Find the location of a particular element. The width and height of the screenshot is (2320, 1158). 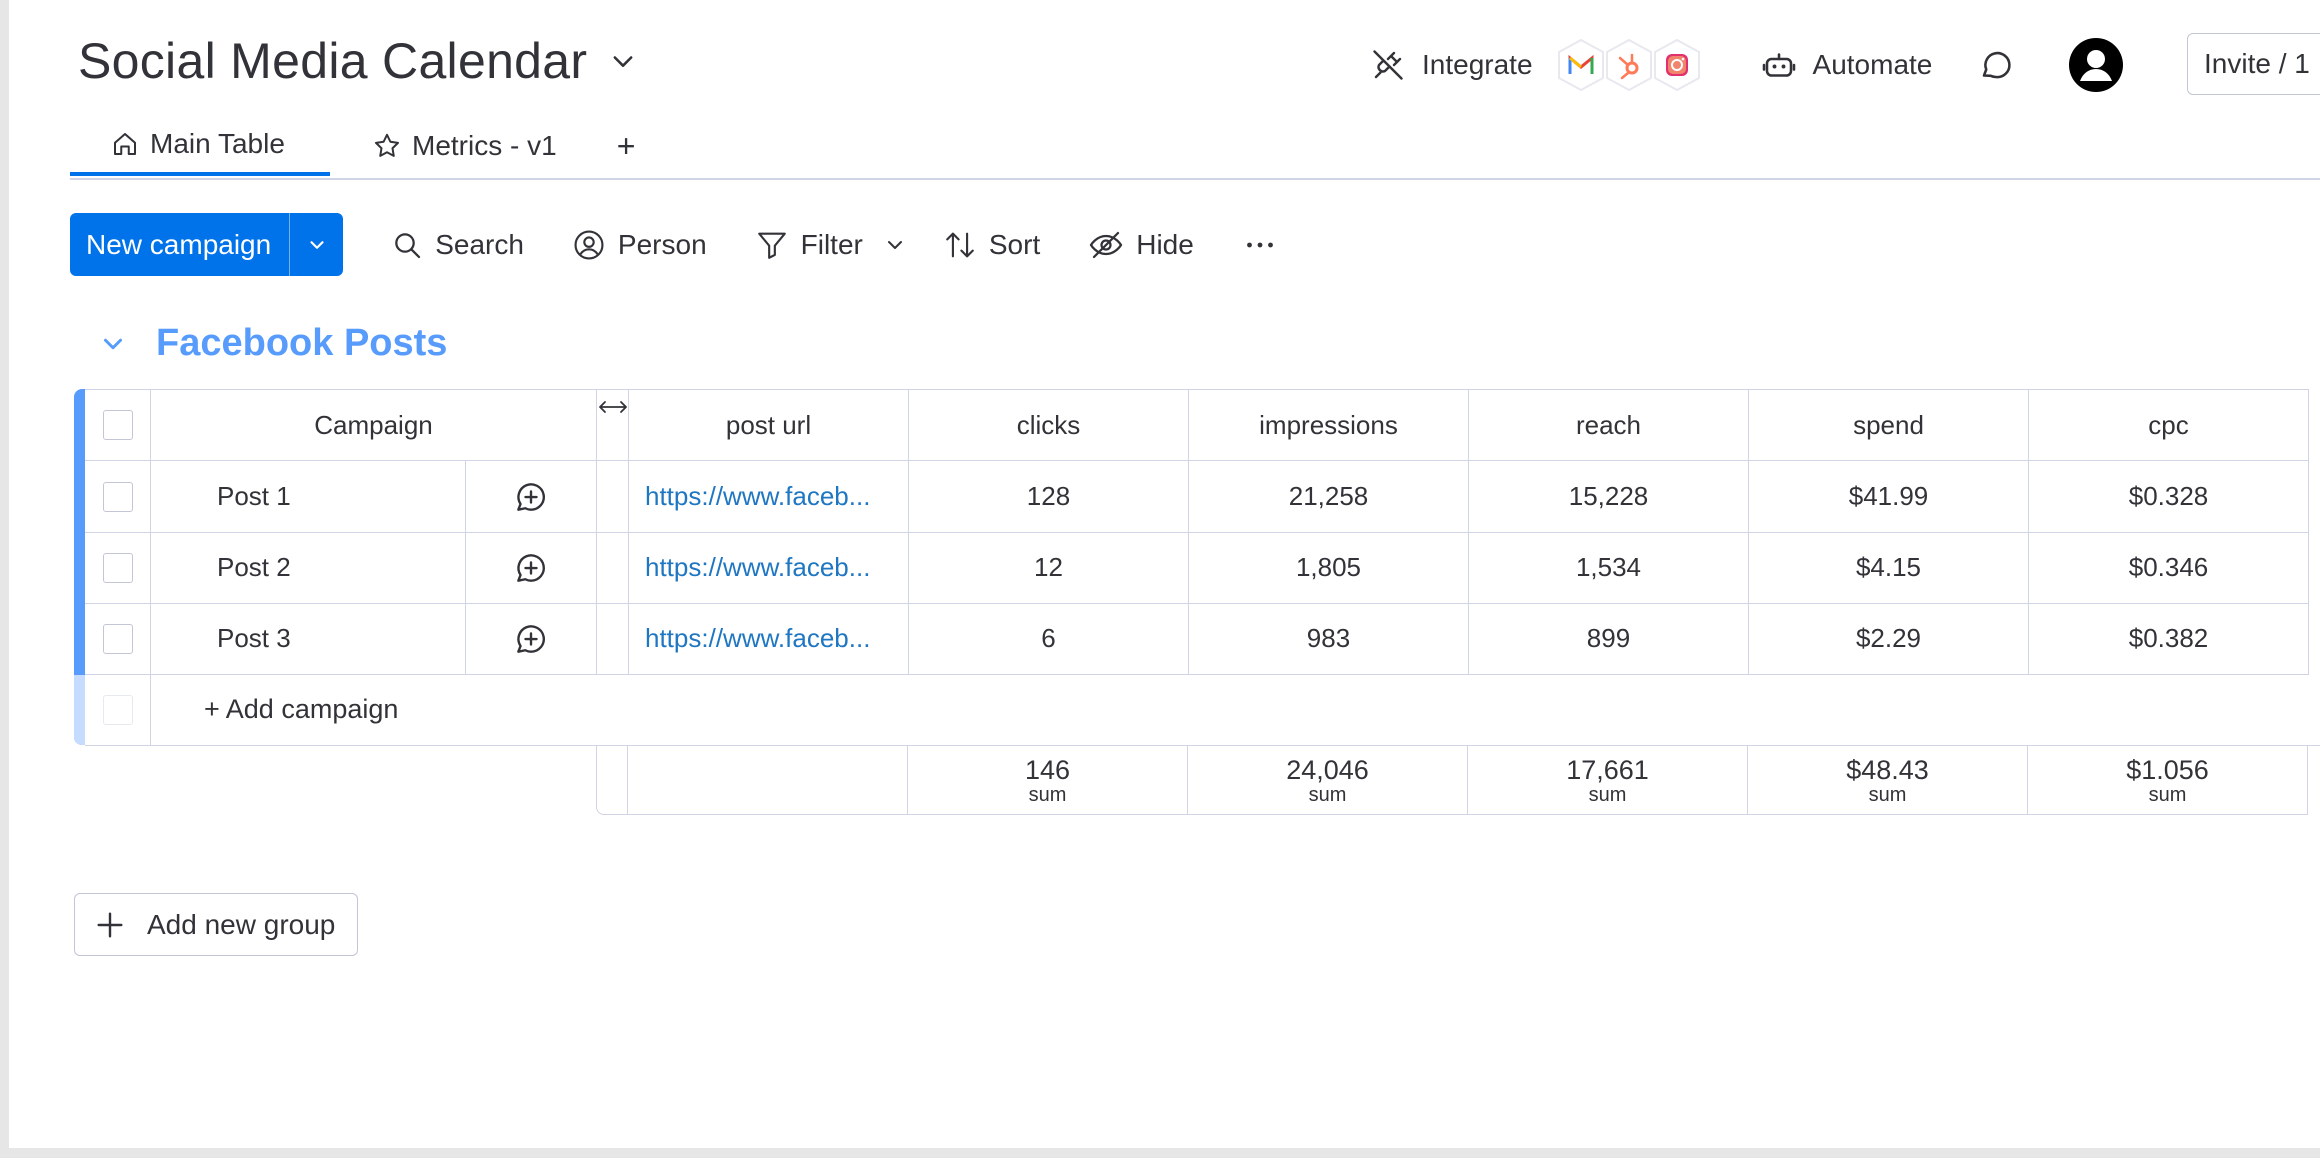

cpc-value: $0.346 is located at coordinates (2168, 567).